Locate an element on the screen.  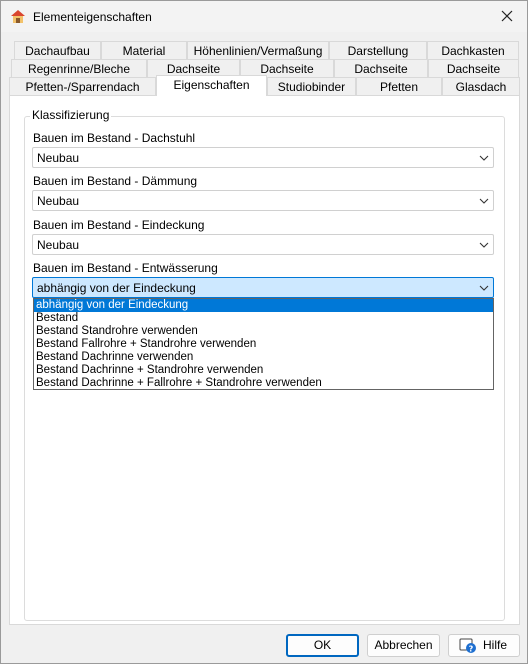
label-dachstuhl: Bauen im Bestand - Dachstuhl is located at coordinates (114, 138).